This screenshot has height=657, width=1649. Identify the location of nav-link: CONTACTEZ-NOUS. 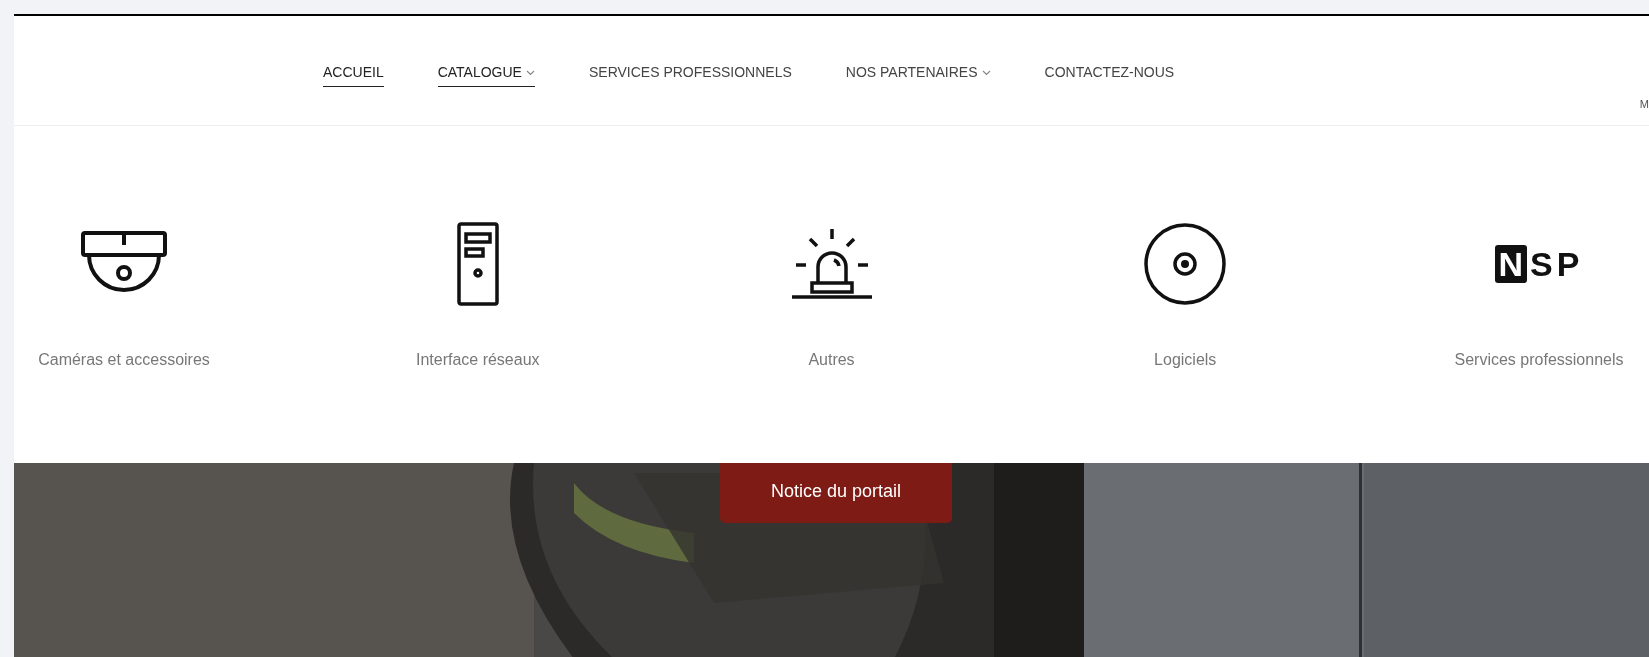
(1109, 74).